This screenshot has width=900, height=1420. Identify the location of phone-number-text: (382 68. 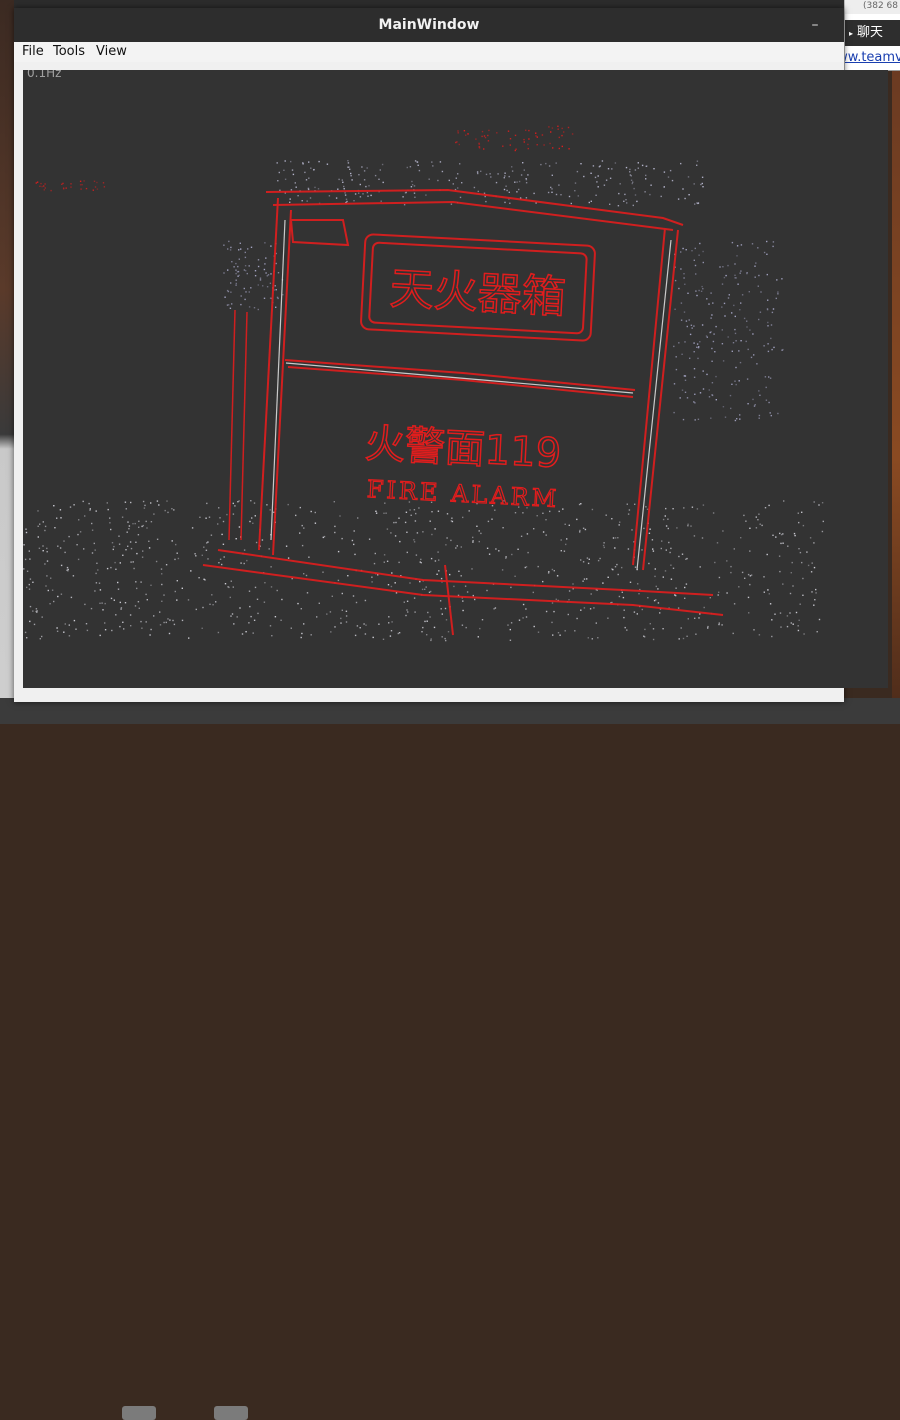
(872, 7).